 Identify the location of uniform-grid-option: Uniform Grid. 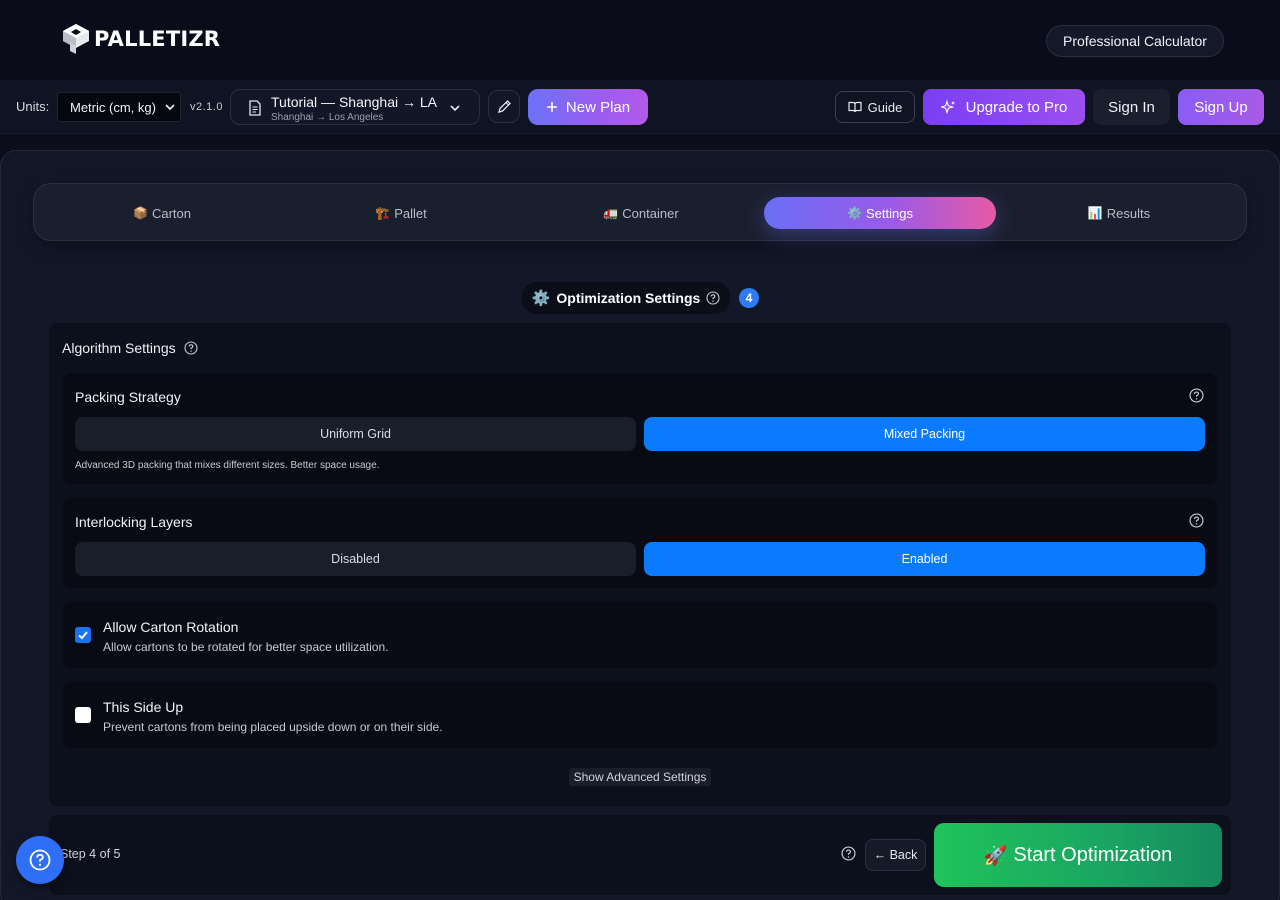
(355, 434).